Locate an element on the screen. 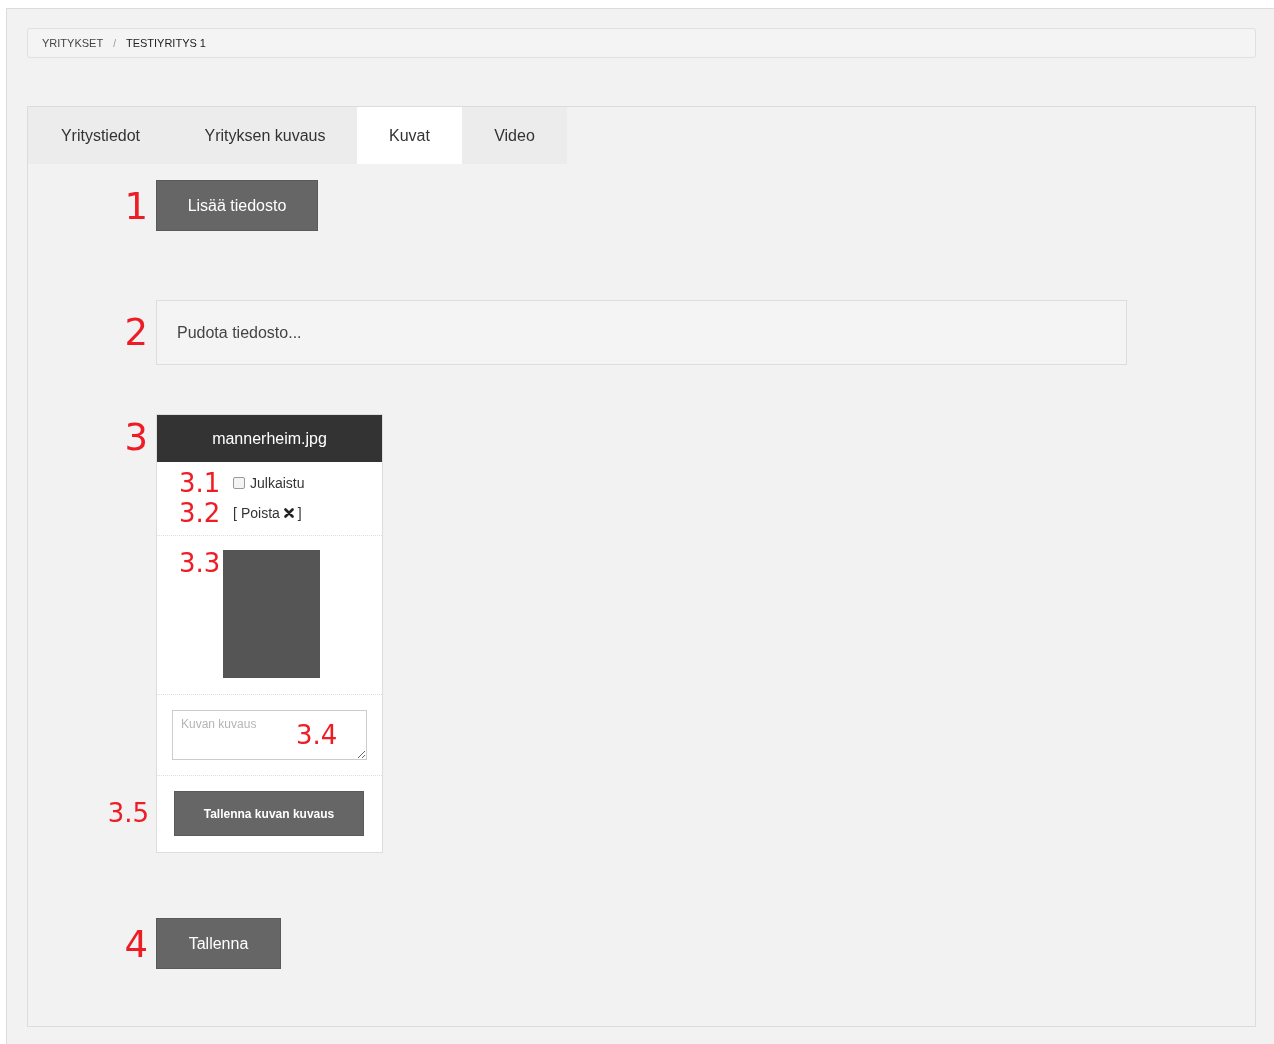 The width and height of the screenshot is (1274, 1044). breadcrumb-link: TESTIYRITYS 1 is located at coordinates (165, 43).